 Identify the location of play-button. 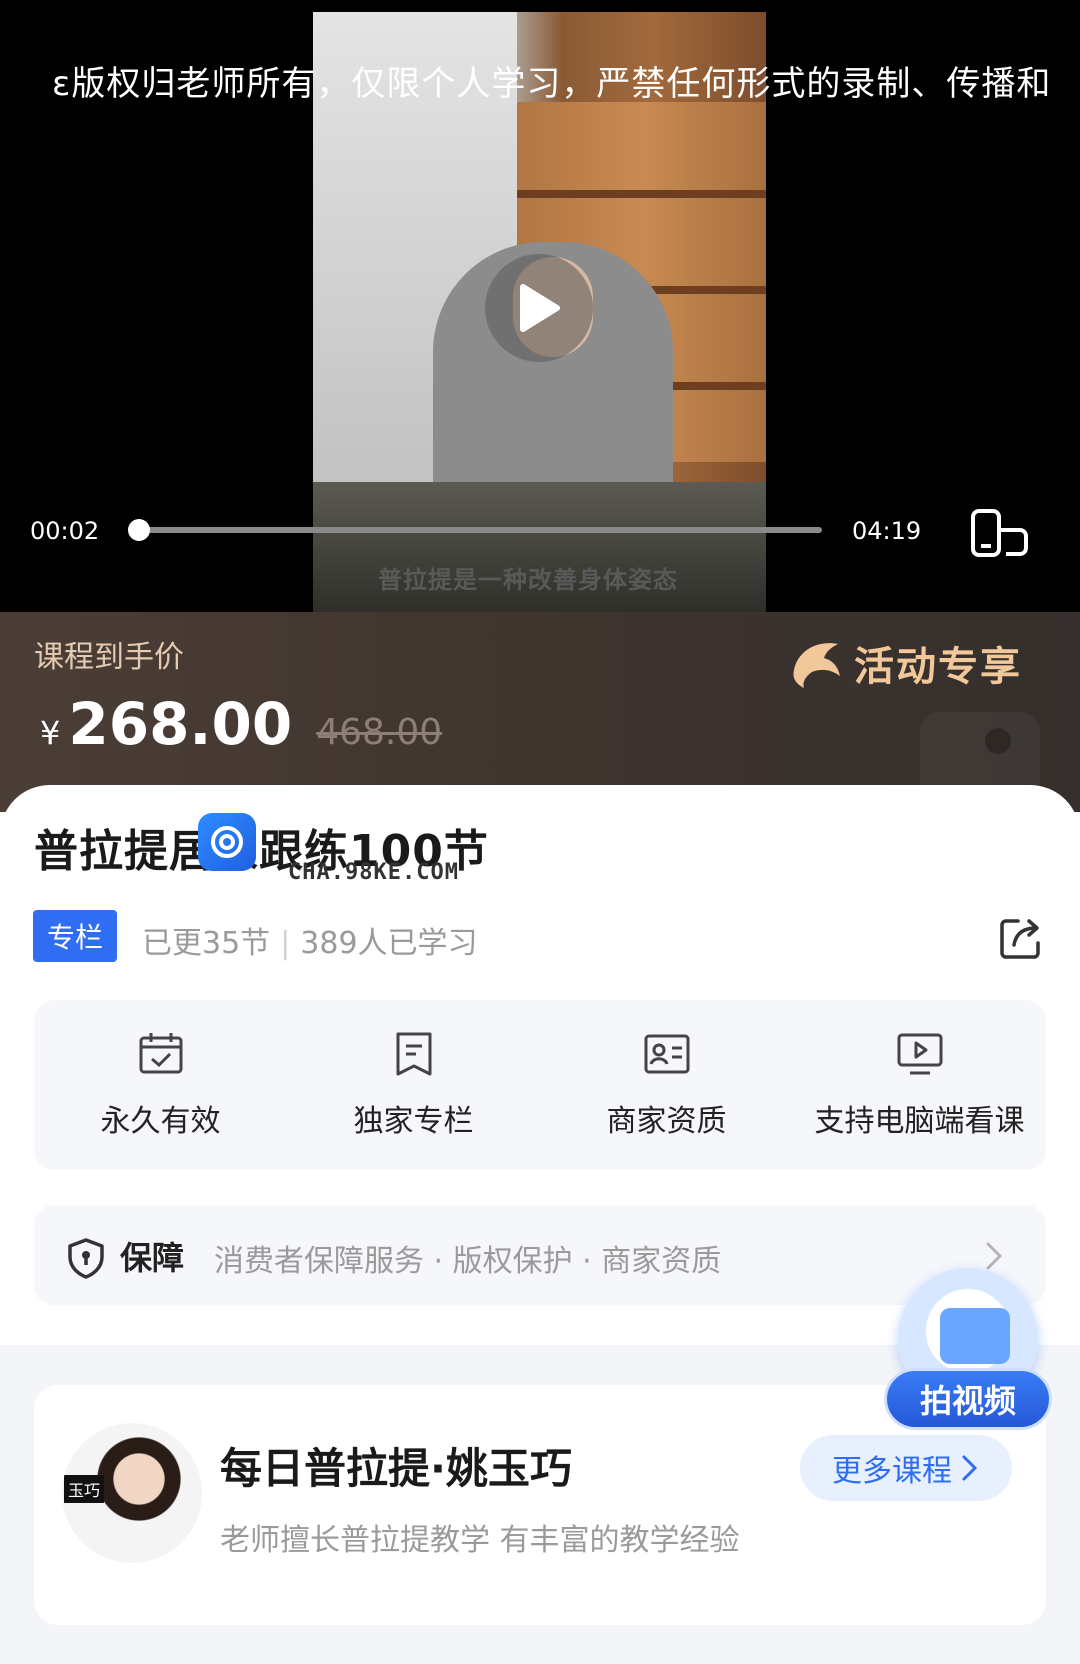
(539, 308).